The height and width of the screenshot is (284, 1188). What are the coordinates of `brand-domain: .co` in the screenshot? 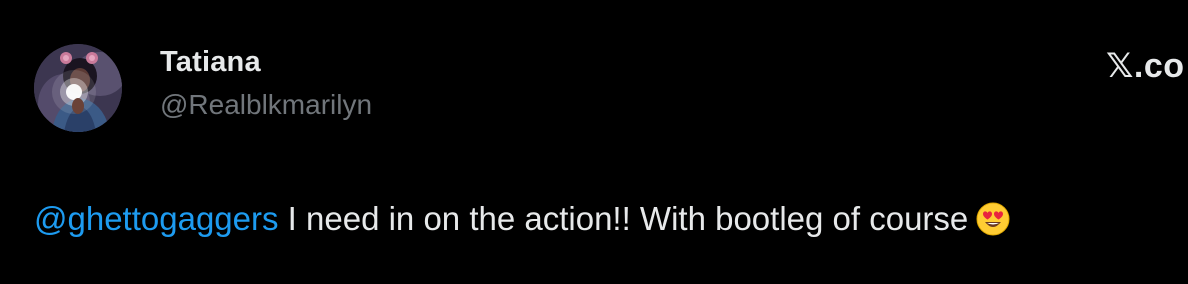 It's located at (1159, 66).